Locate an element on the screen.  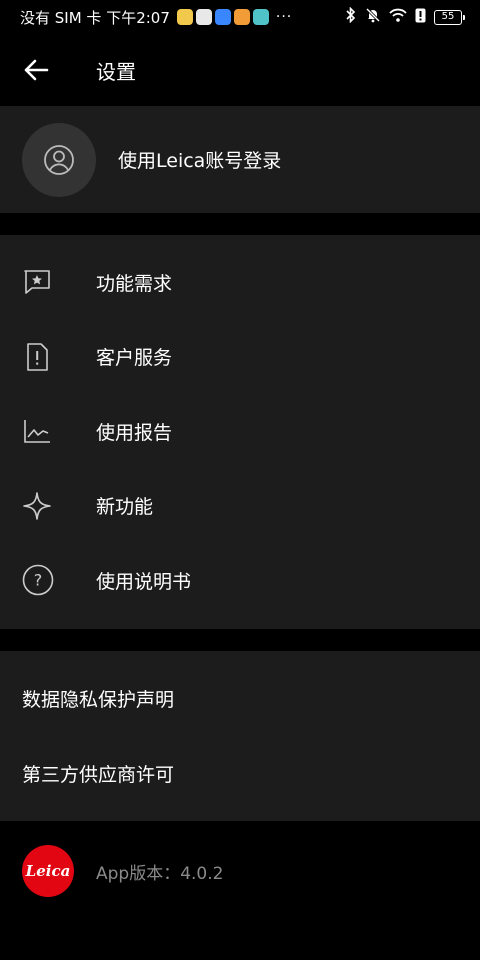
sparkle-icon is located at coordinates (37, 505).